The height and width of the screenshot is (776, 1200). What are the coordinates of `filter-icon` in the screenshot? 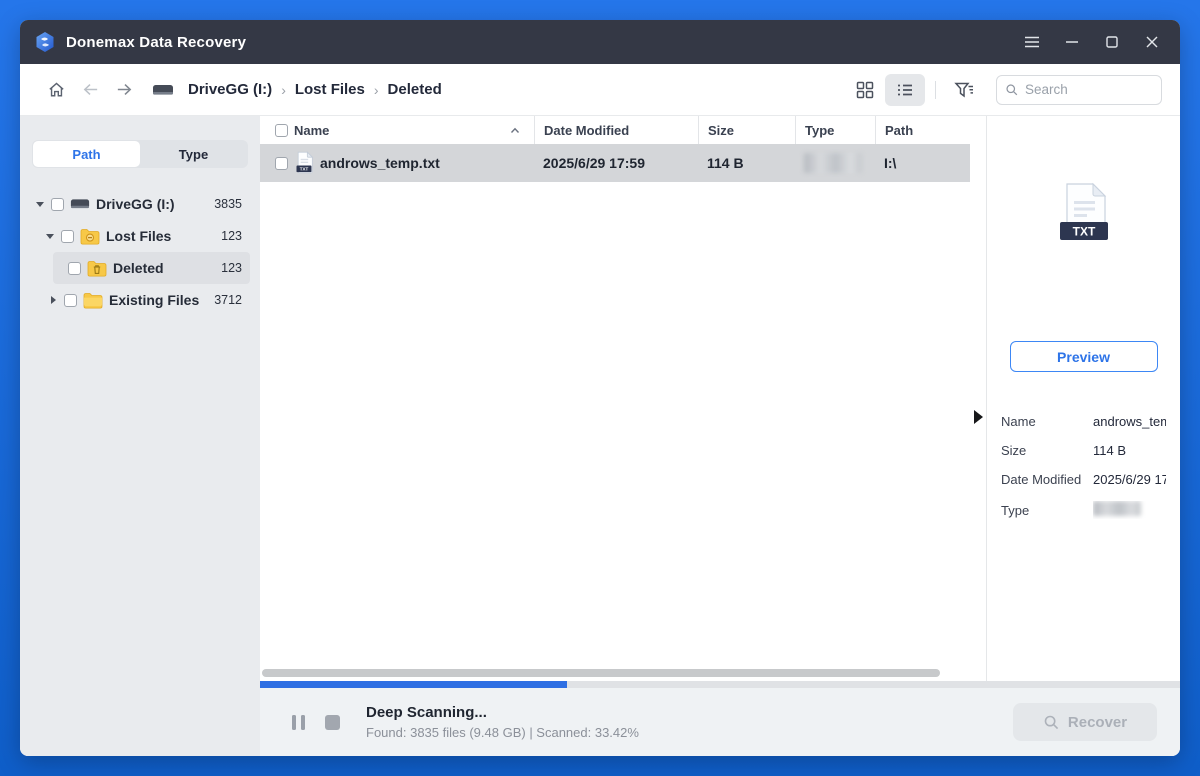 It's located at (963, 89).